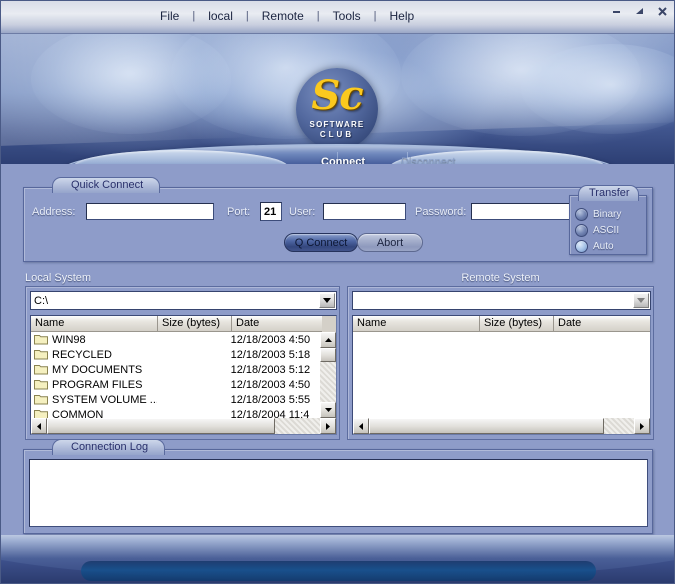  Describe the element at coordinates (97, 384) in the screenshot. I see `file-name: PROGRAM FILES` at that location.